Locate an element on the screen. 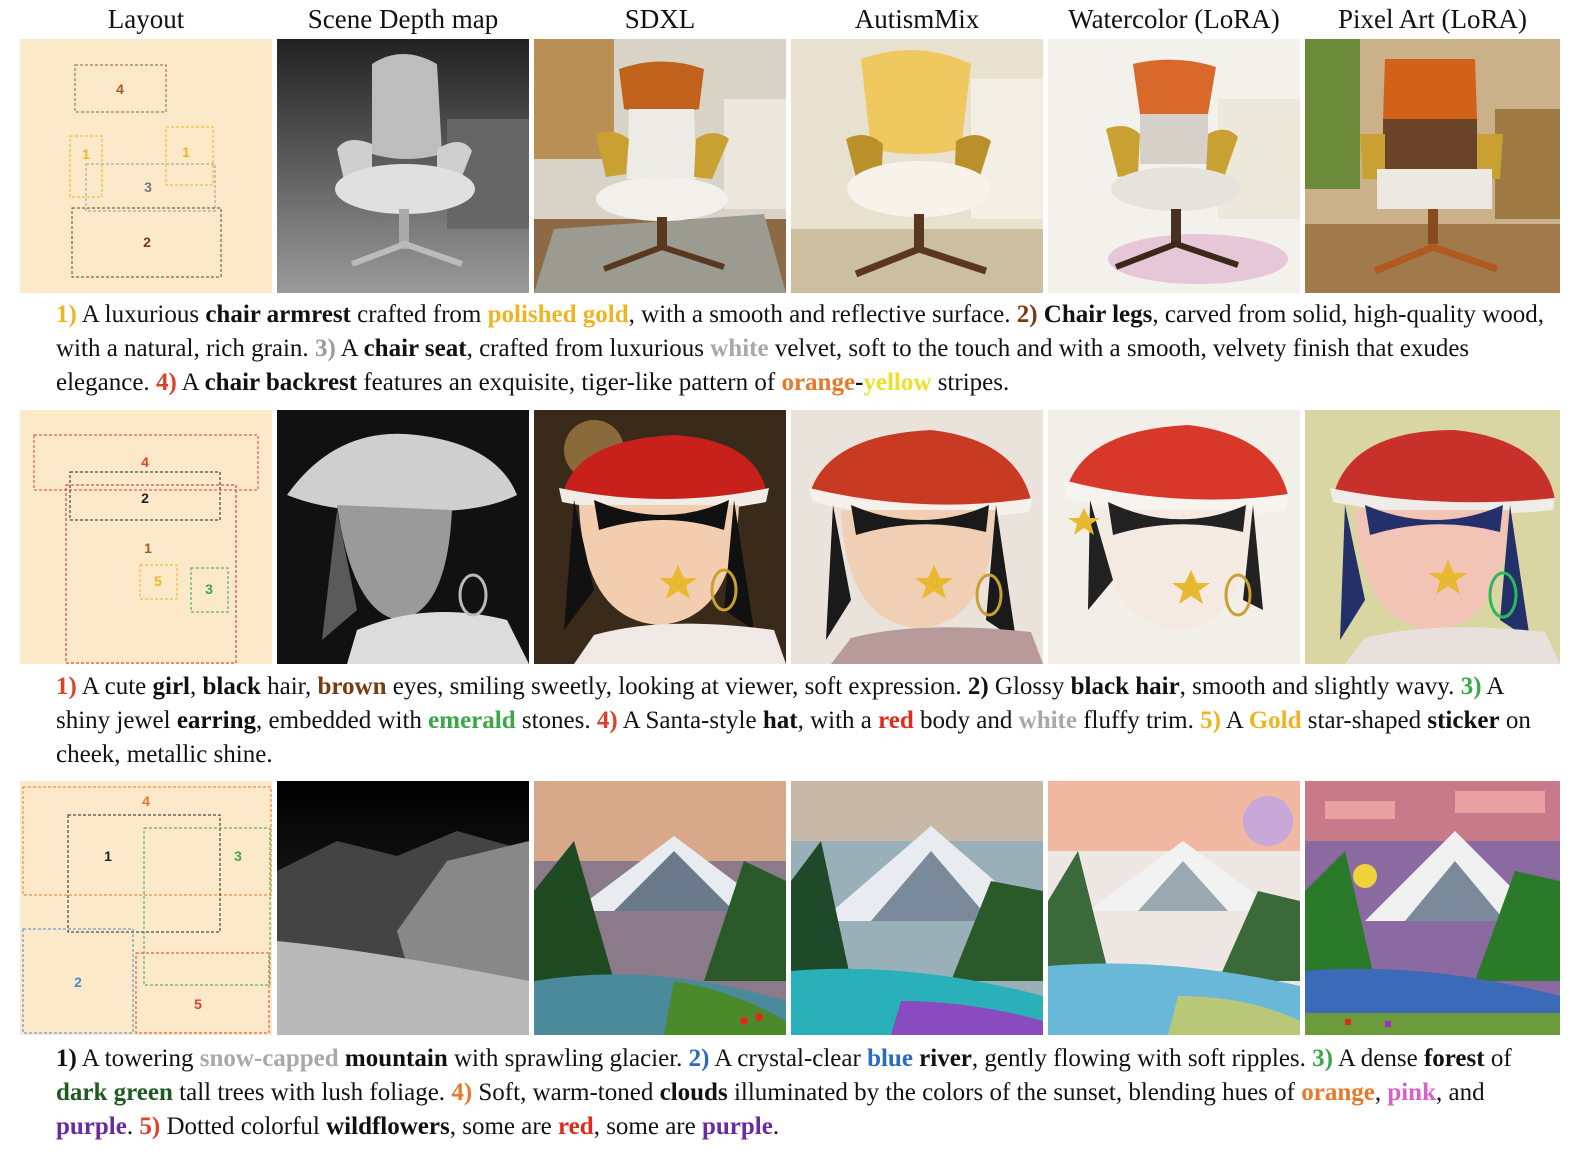 The image size is (1579, 1153). caption-segment: mountain is located at coordinates (396, 1058).